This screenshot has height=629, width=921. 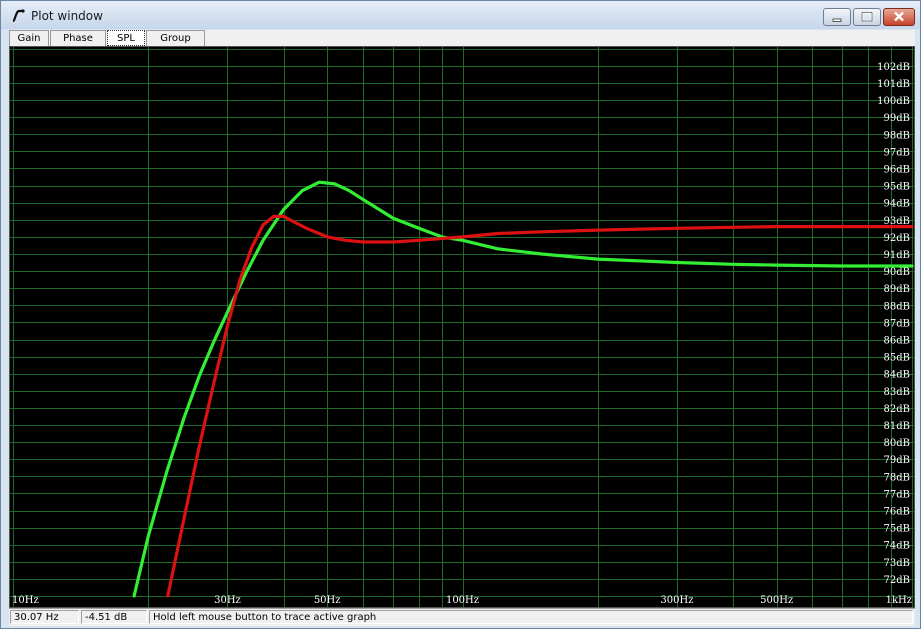 What do you see at coordinates (897, 392) in the screenshot?
I see `y-tick-label: 83dB` at bounding box center [897, 392].